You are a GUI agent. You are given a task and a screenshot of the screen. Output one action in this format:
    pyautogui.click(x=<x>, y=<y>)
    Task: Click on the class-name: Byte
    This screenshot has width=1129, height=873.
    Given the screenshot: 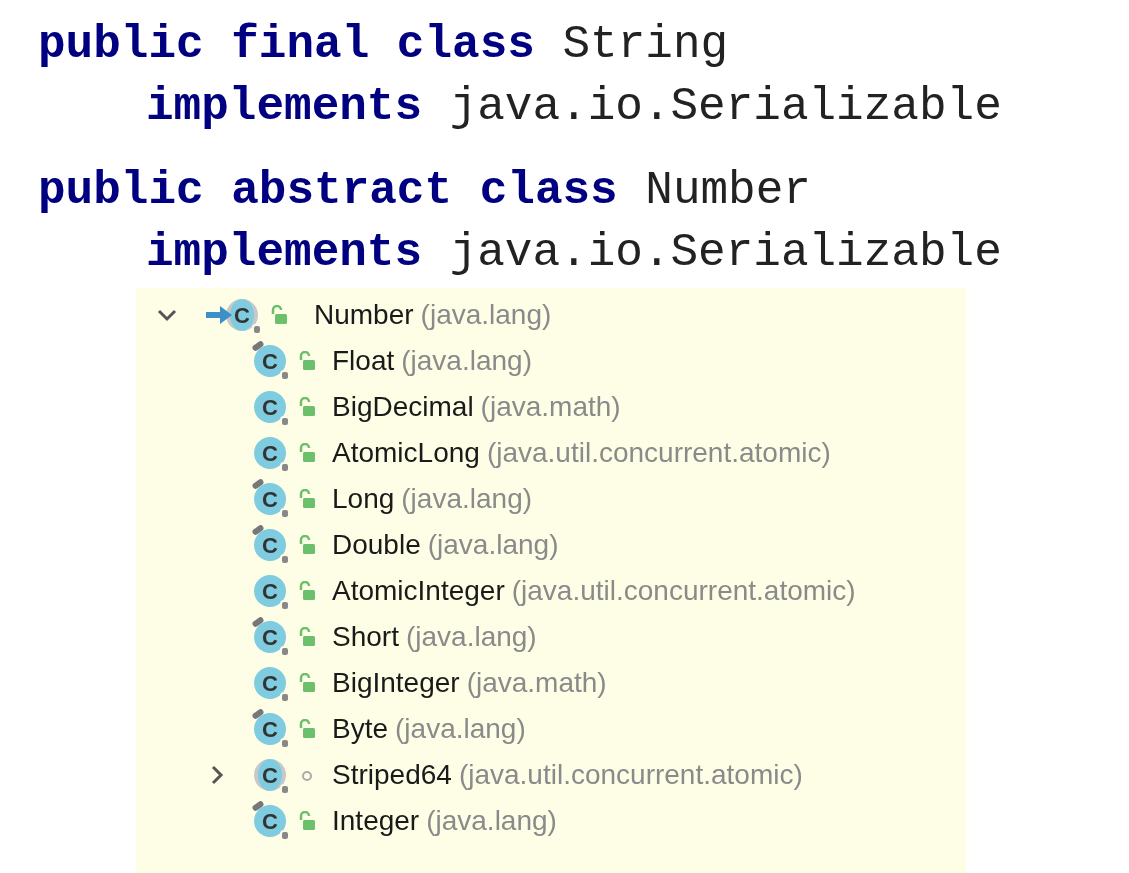 What is the action you would take?
    pyautogui.click(x=360, y=729)
    